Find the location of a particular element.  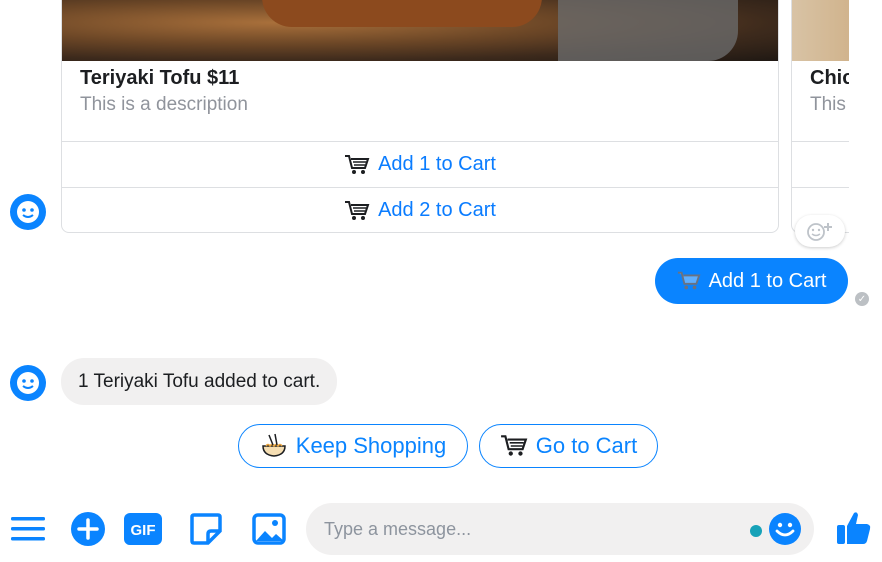

user-message-text: Add 1 to Cart is located at coordinates (767, 280).